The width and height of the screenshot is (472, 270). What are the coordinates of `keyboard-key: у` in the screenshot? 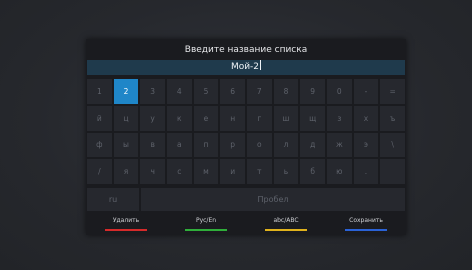 It's located at (152, 118).